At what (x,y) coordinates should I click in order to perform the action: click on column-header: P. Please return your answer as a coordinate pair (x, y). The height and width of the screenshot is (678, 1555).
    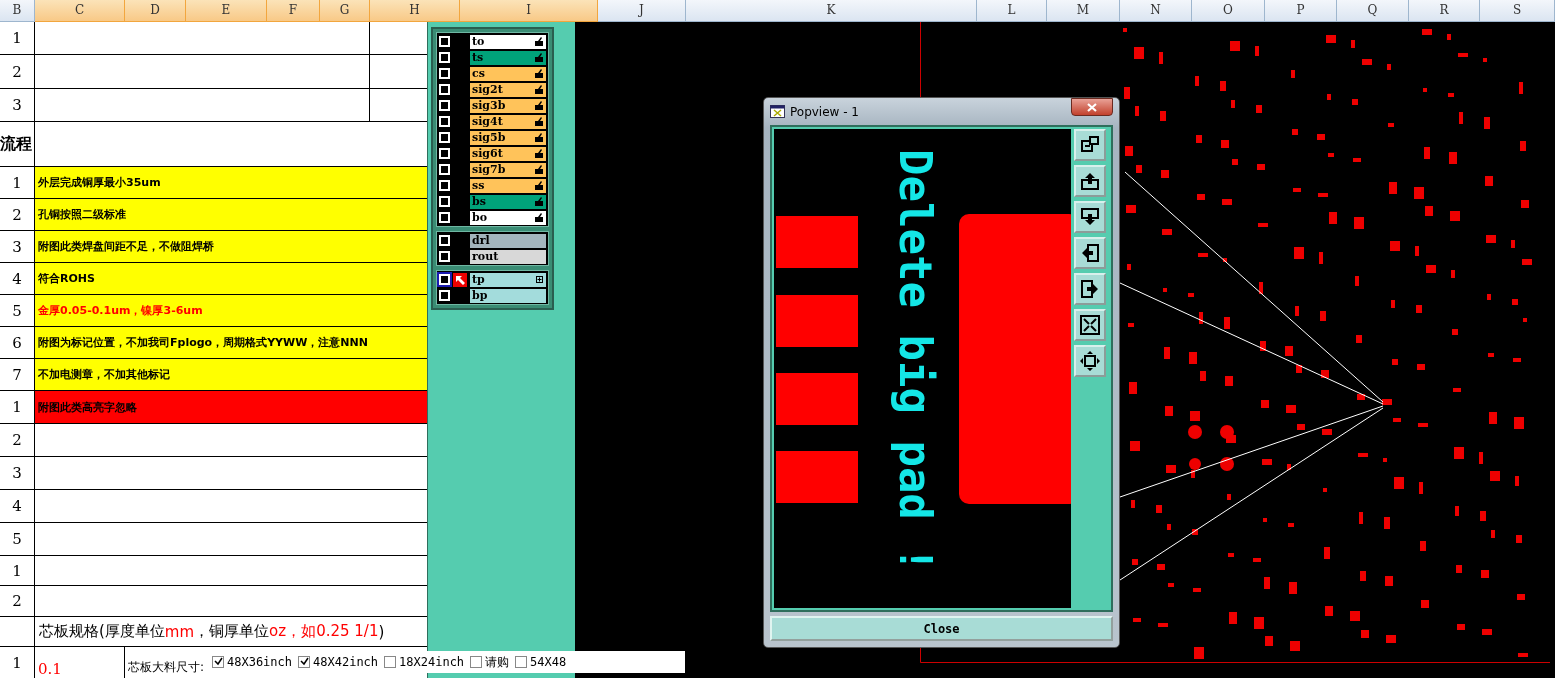
    Looking at the image, I should click on (1301, 11).